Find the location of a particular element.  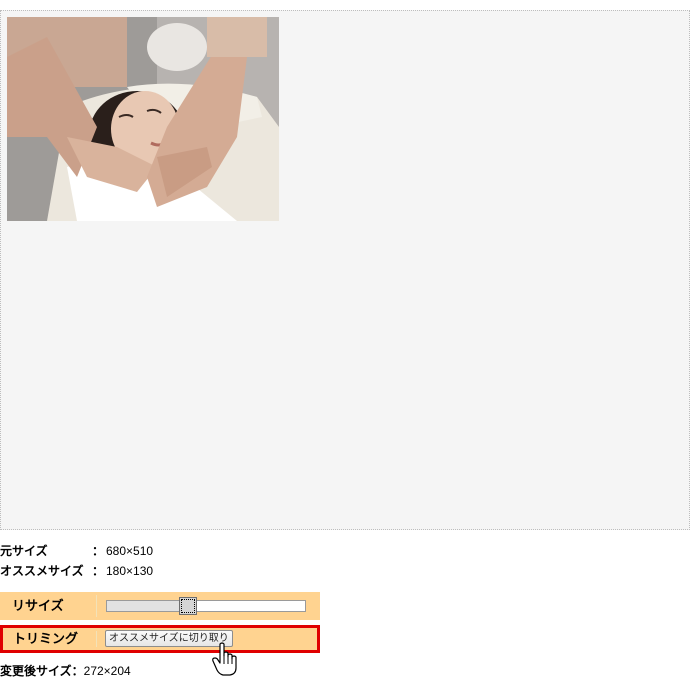

trimming-row-divider is located at coordinates (96, 639).